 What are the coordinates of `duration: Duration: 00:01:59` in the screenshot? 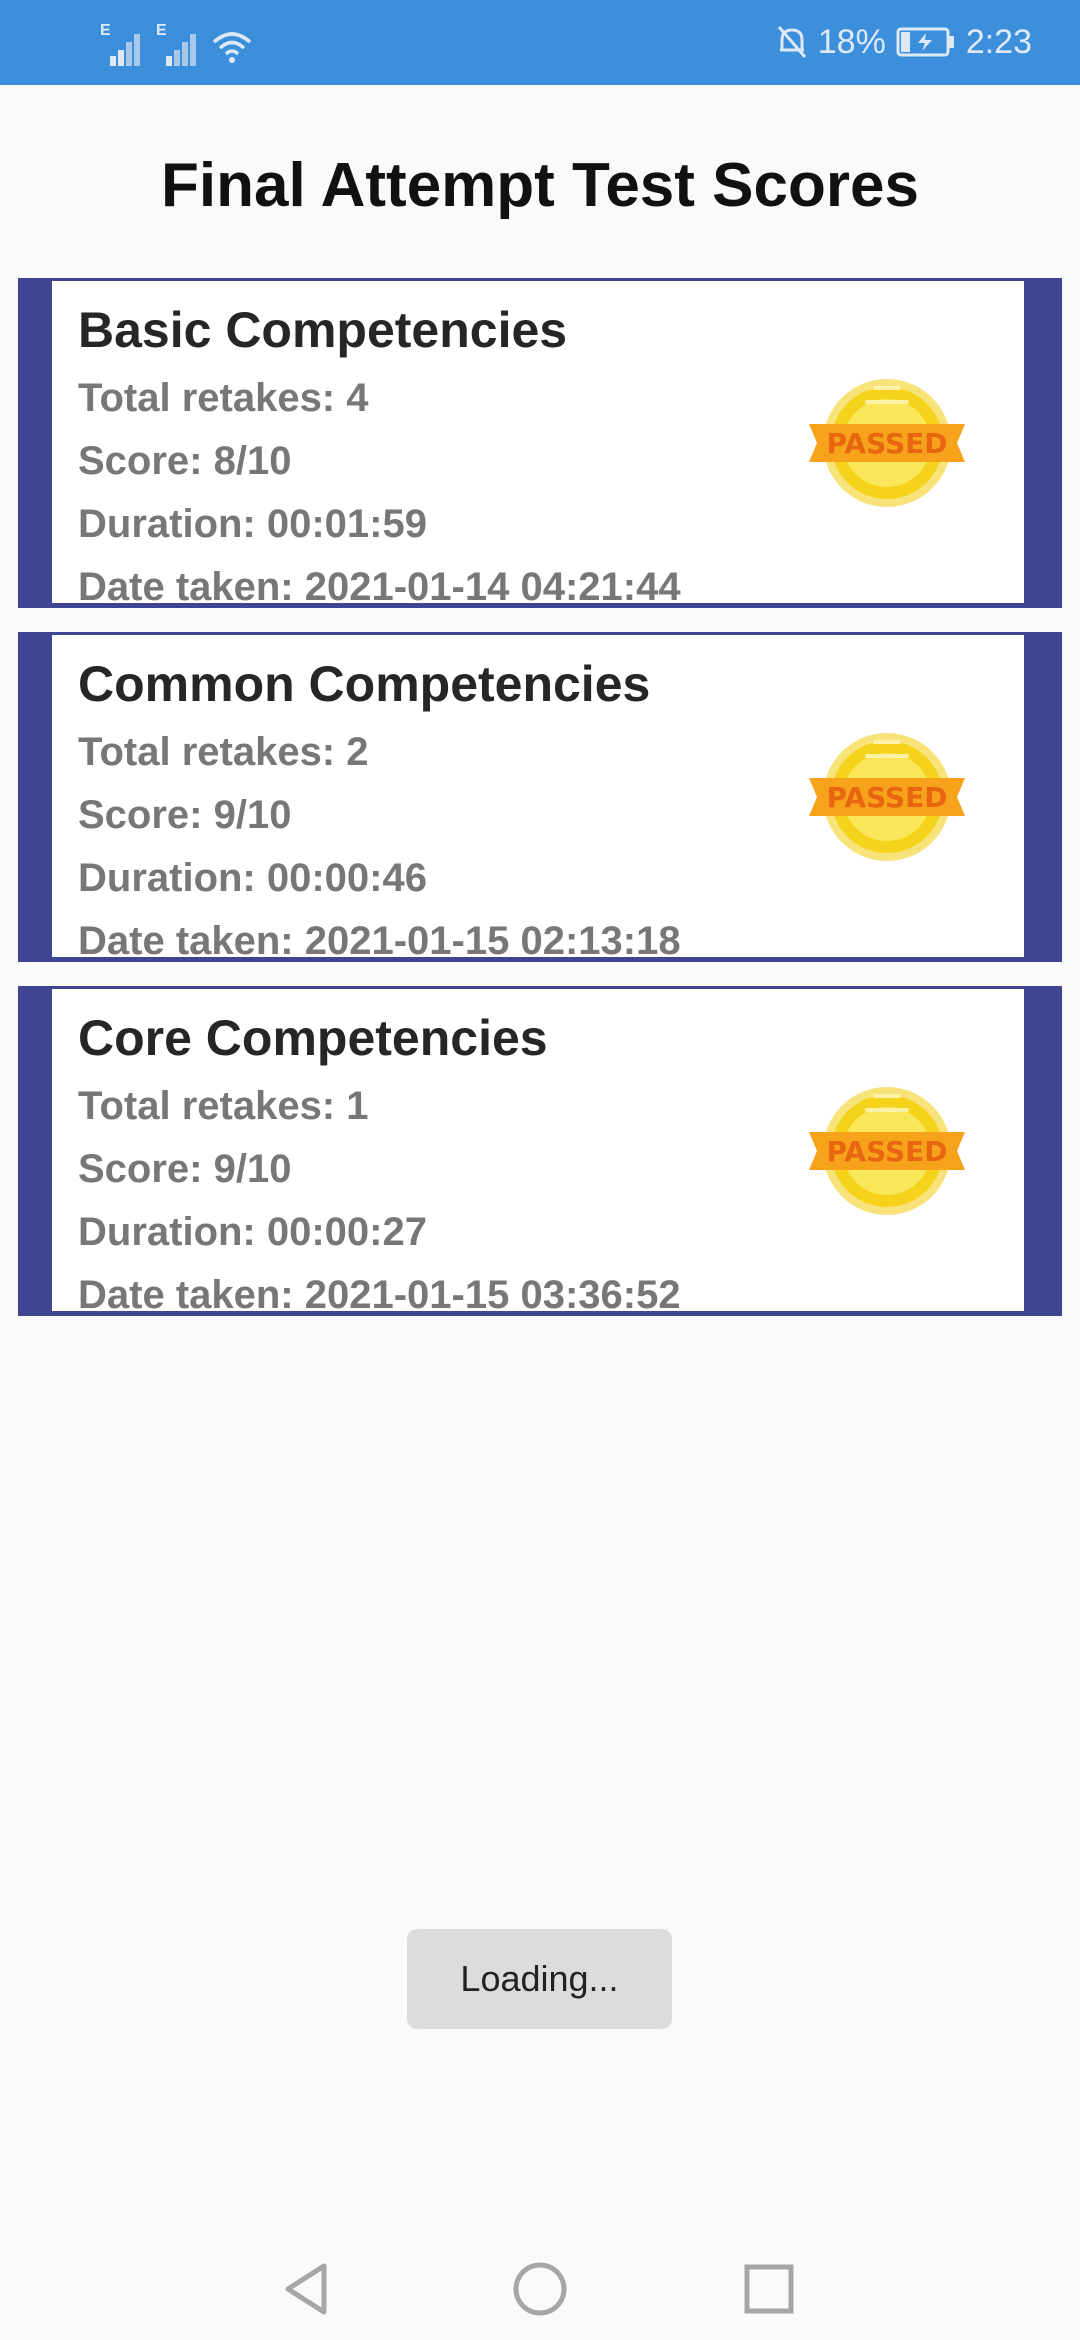 It's located at (252, 524).